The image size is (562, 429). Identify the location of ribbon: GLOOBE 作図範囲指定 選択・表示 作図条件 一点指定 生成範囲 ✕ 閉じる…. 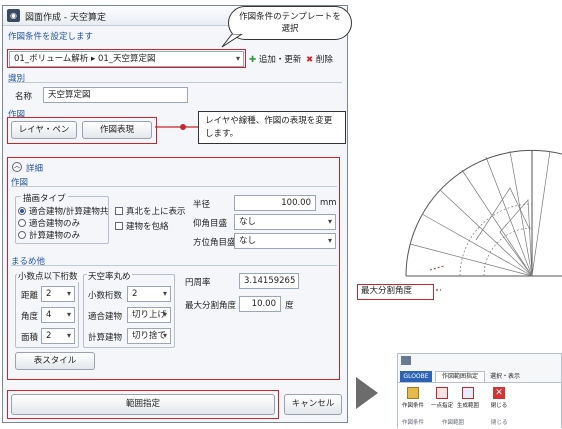
(479, 391).